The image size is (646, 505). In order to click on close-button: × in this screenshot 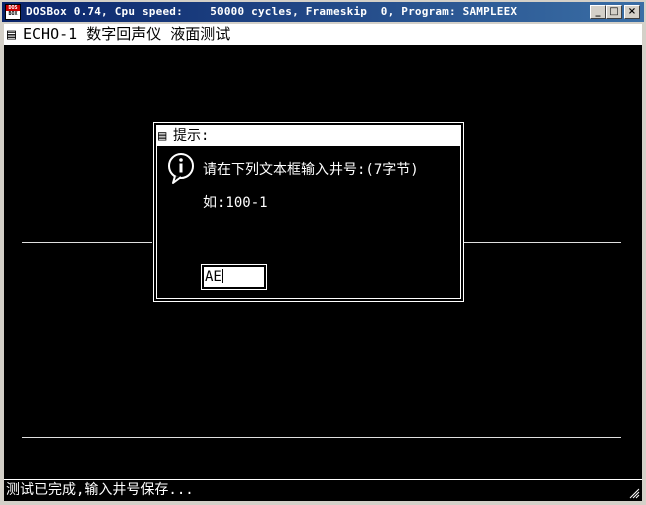, I will do `click(632, 12)`.